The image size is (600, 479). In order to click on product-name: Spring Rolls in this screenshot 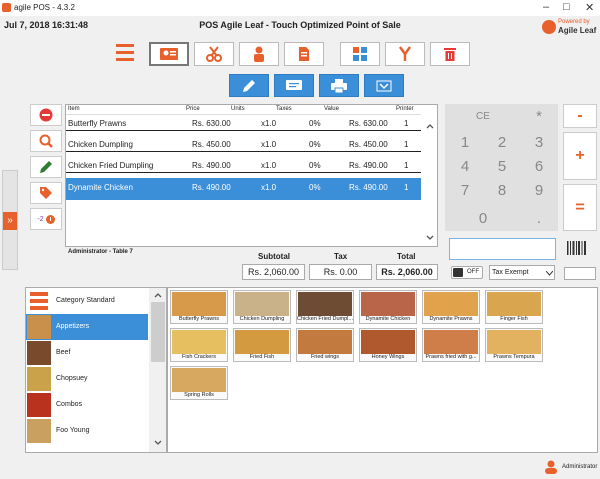, I will do `click(199, 395)`.